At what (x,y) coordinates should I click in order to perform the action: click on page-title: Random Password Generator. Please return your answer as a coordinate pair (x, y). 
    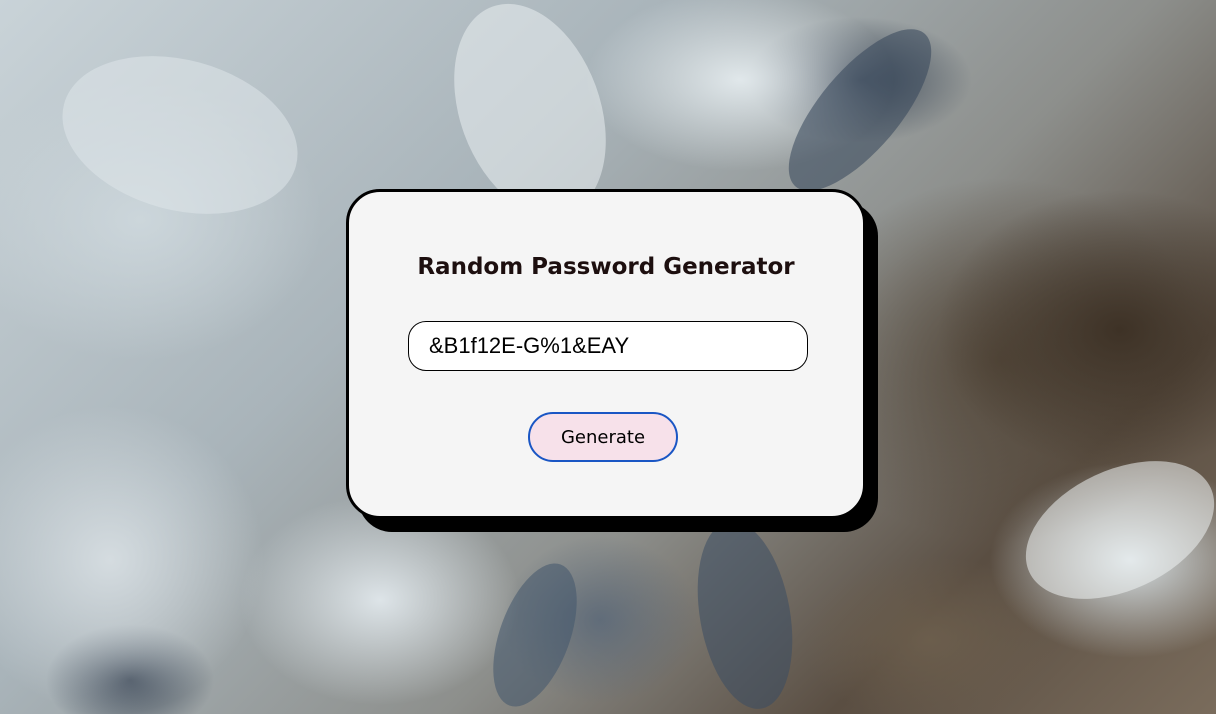
    Looking at the image, I should click on (606, 267).